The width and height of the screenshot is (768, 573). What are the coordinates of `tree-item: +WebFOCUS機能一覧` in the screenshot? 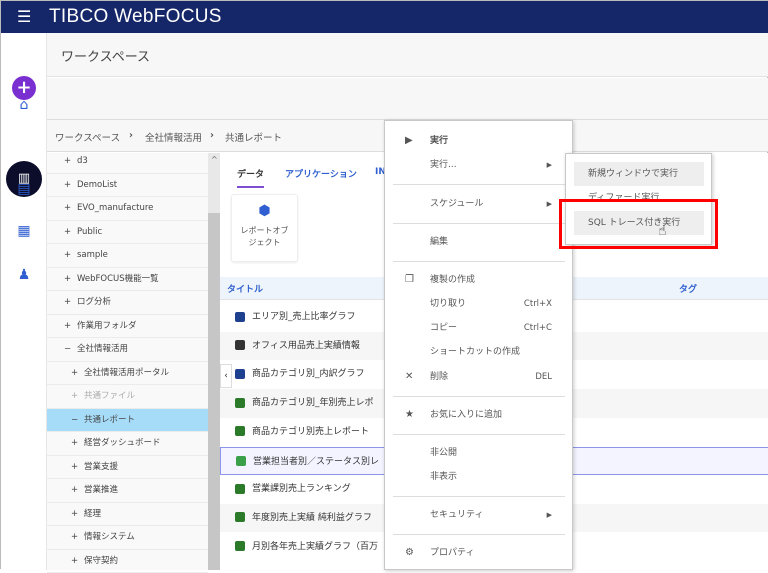 It's located at (127, 280).